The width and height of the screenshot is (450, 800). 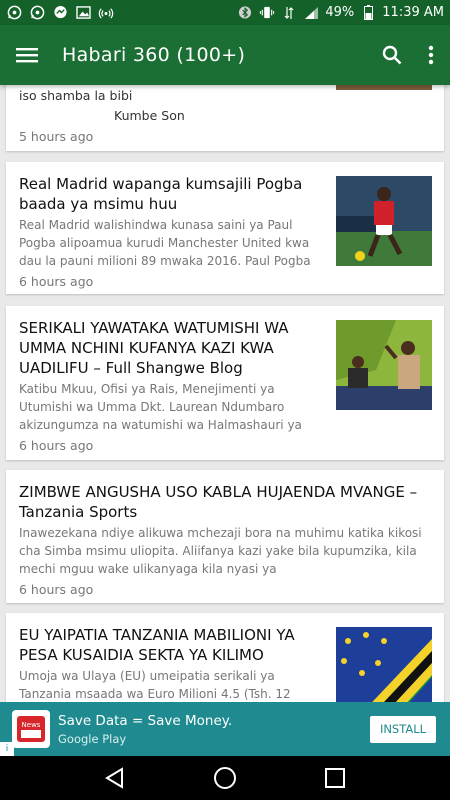 I want to click on card-time: 5 hours ago, so click(x=56, y=136).